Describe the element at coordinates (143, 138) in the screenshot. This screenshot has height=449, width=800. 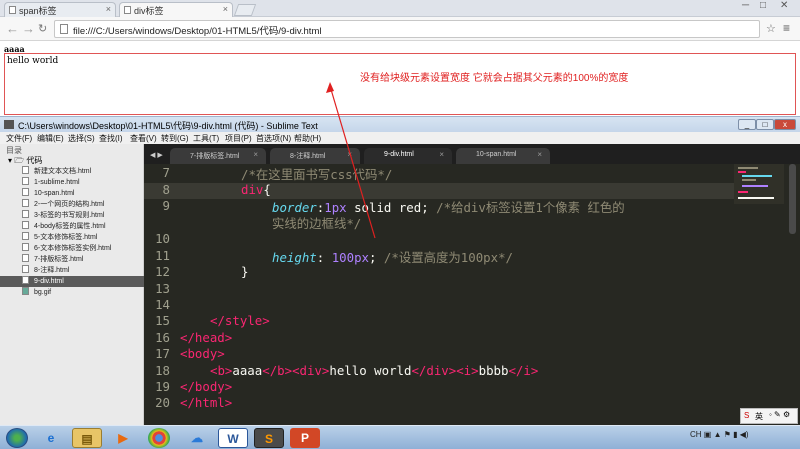
I see `menu-view: 查看(V)` at that location.